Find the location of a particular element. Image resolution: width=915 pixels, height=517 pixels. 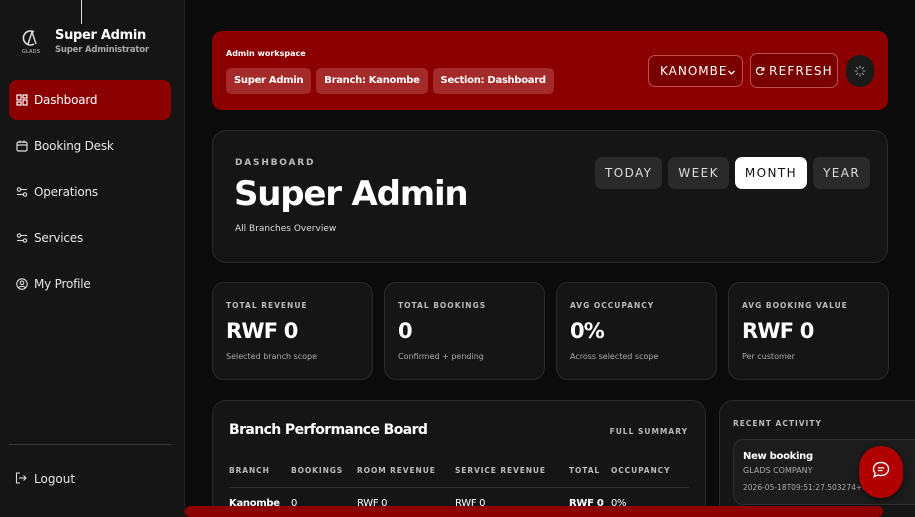

glads-logo: GLADS is located at coordinates (31, 43).